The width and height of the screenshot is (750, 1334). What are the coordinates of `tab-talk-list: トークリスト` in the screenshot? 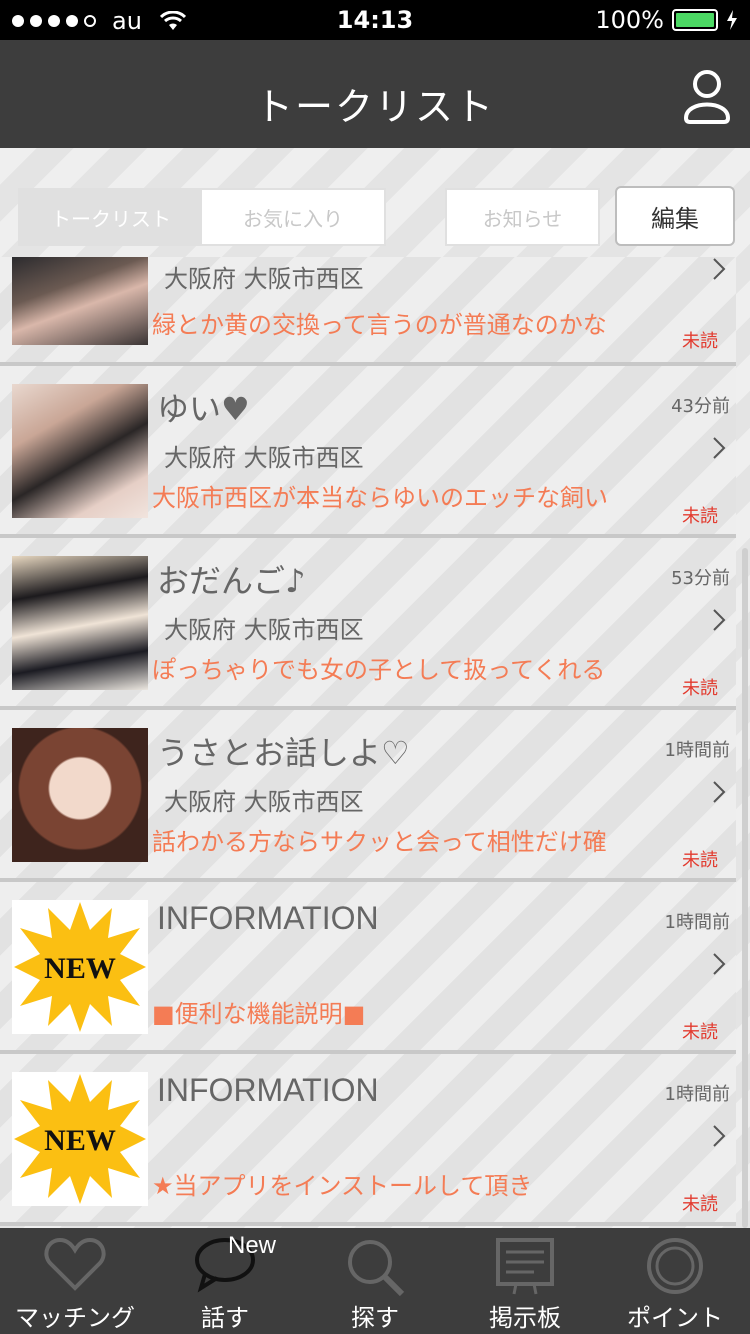 It's located at (111, 217).